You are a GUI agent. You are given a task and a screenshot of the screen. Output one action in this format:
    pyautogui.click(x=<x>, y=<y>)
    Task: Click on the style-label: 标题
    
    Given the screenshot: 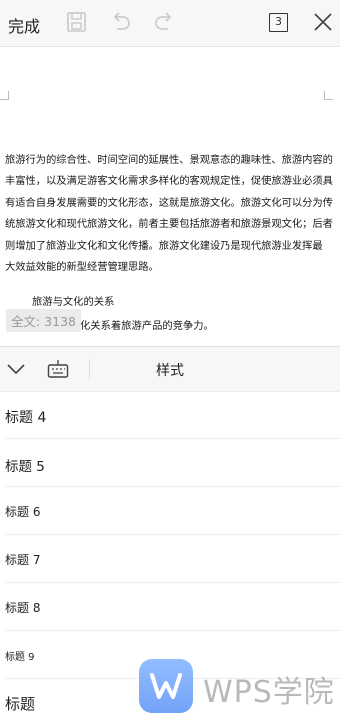 What is the action you would take?
    pyautogui.click(x=20, y=704)
    